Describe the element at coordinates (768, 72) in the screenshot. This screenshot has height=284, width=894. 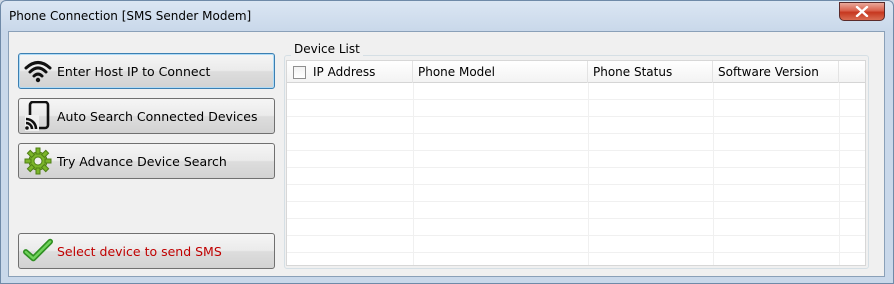
I see `column-software-version-label: Software Version` at that location.